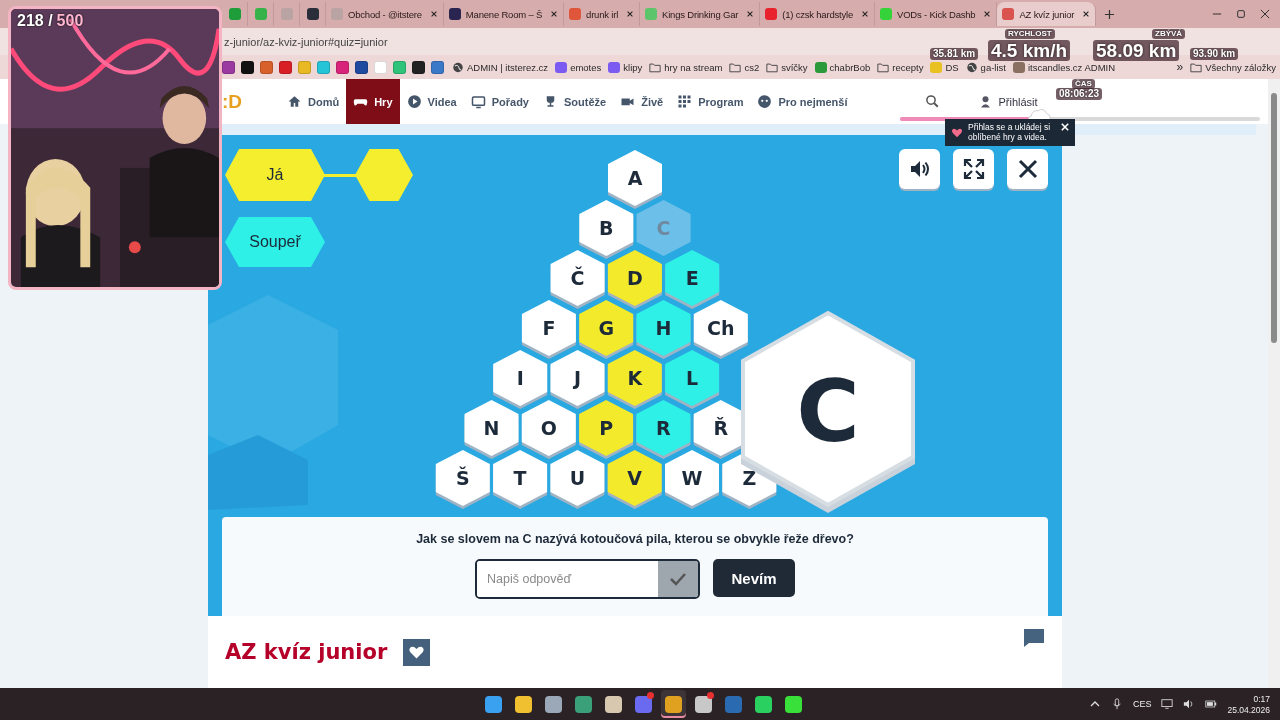  I want to click on letter-hex: Č, so click(577, 279).